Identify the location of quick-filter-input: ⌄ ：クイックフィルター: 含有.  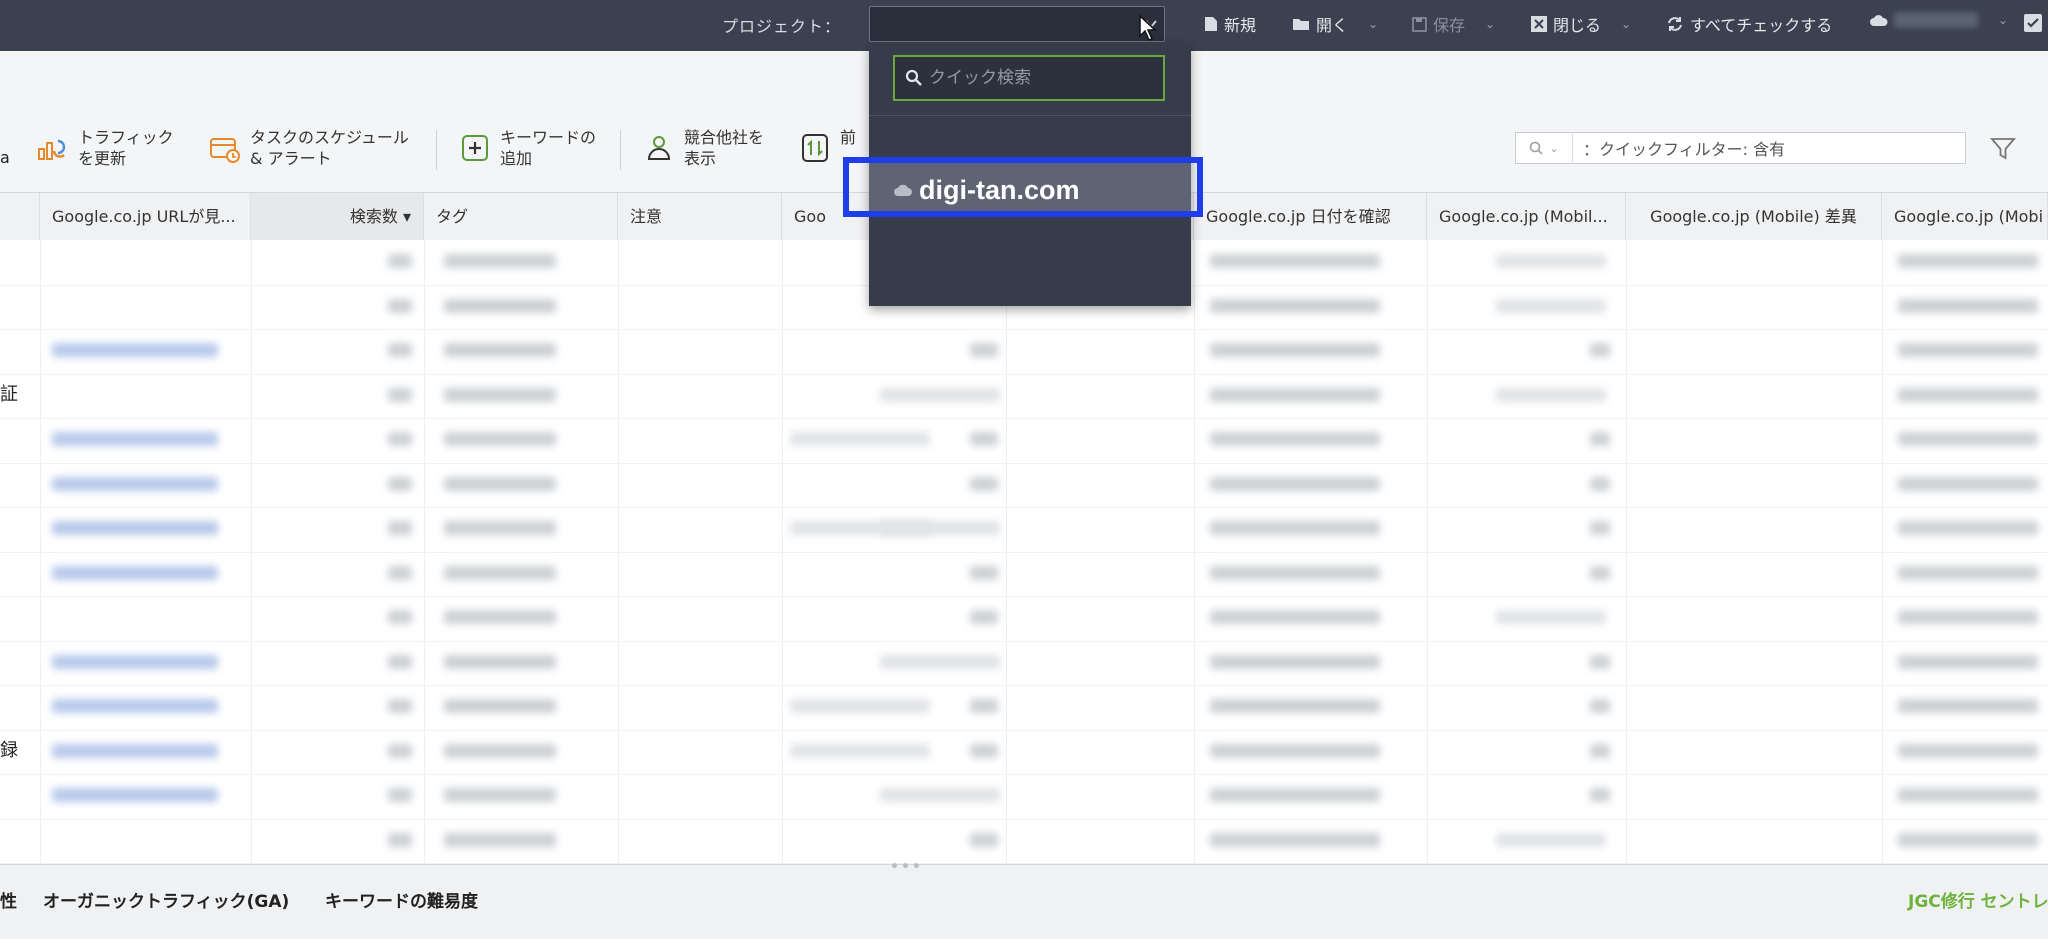
(1740, 148).